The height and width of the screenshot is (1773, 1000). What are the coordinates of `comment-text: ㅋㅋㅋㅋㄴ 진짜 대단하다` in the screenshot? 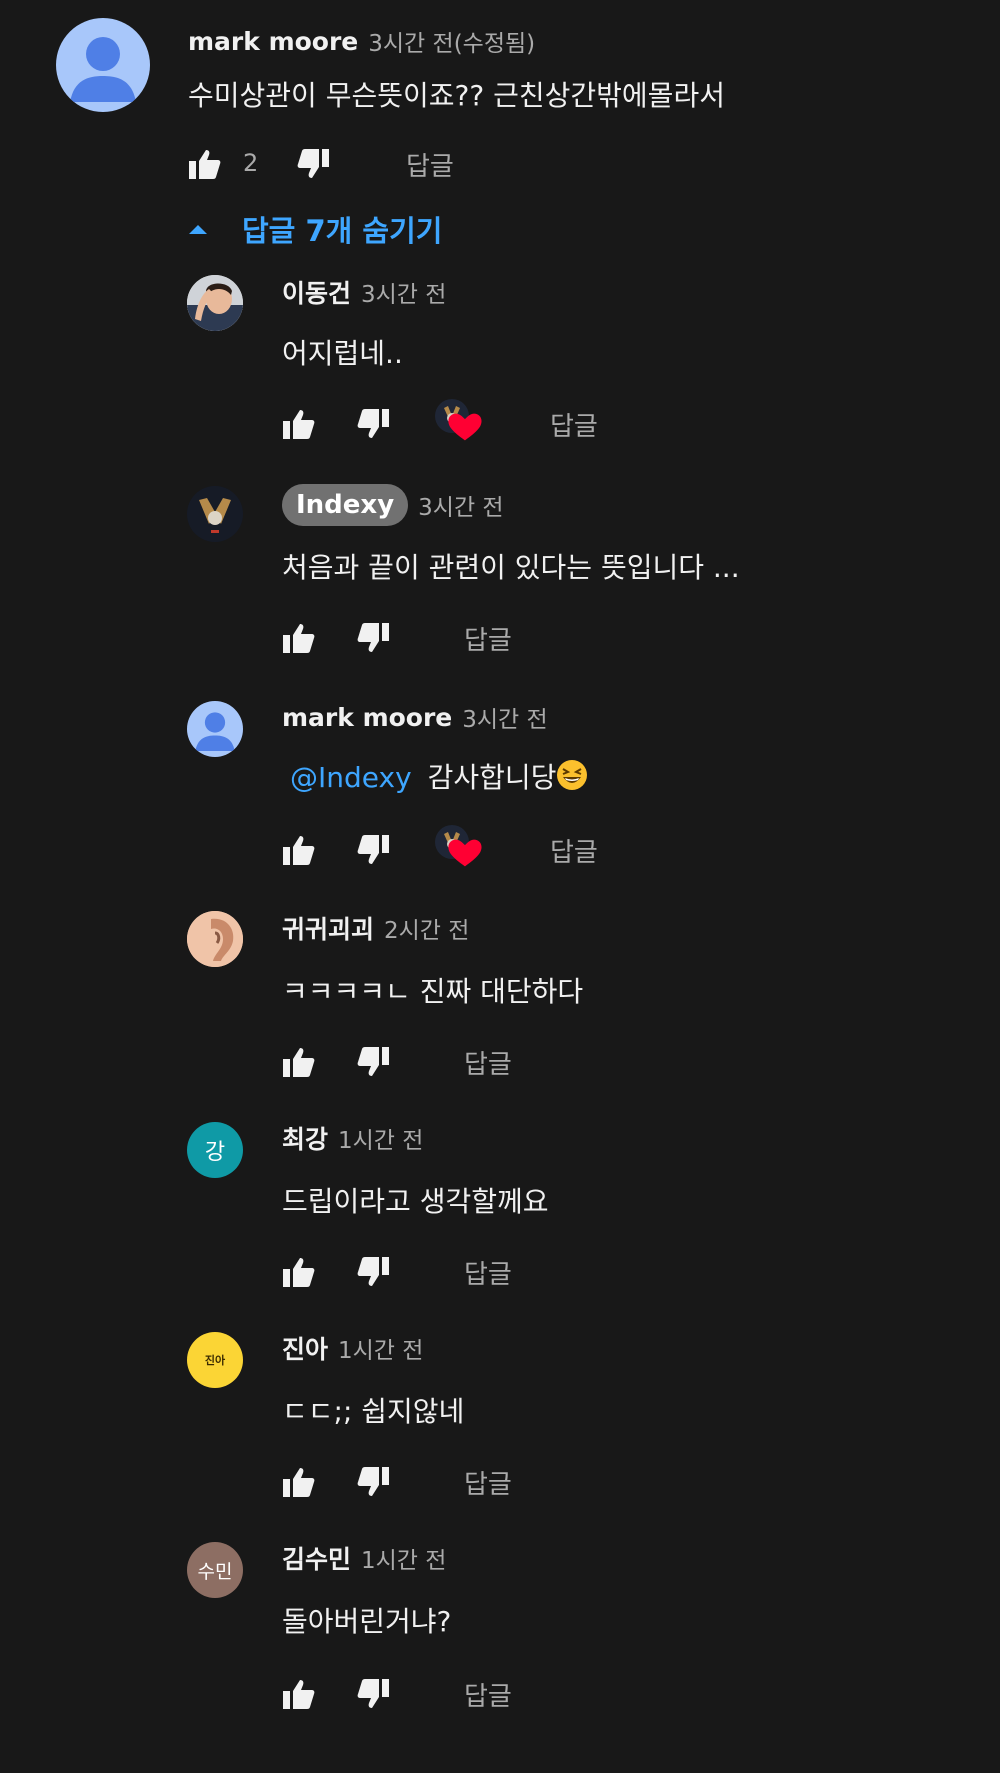 It's located at (433, 991).